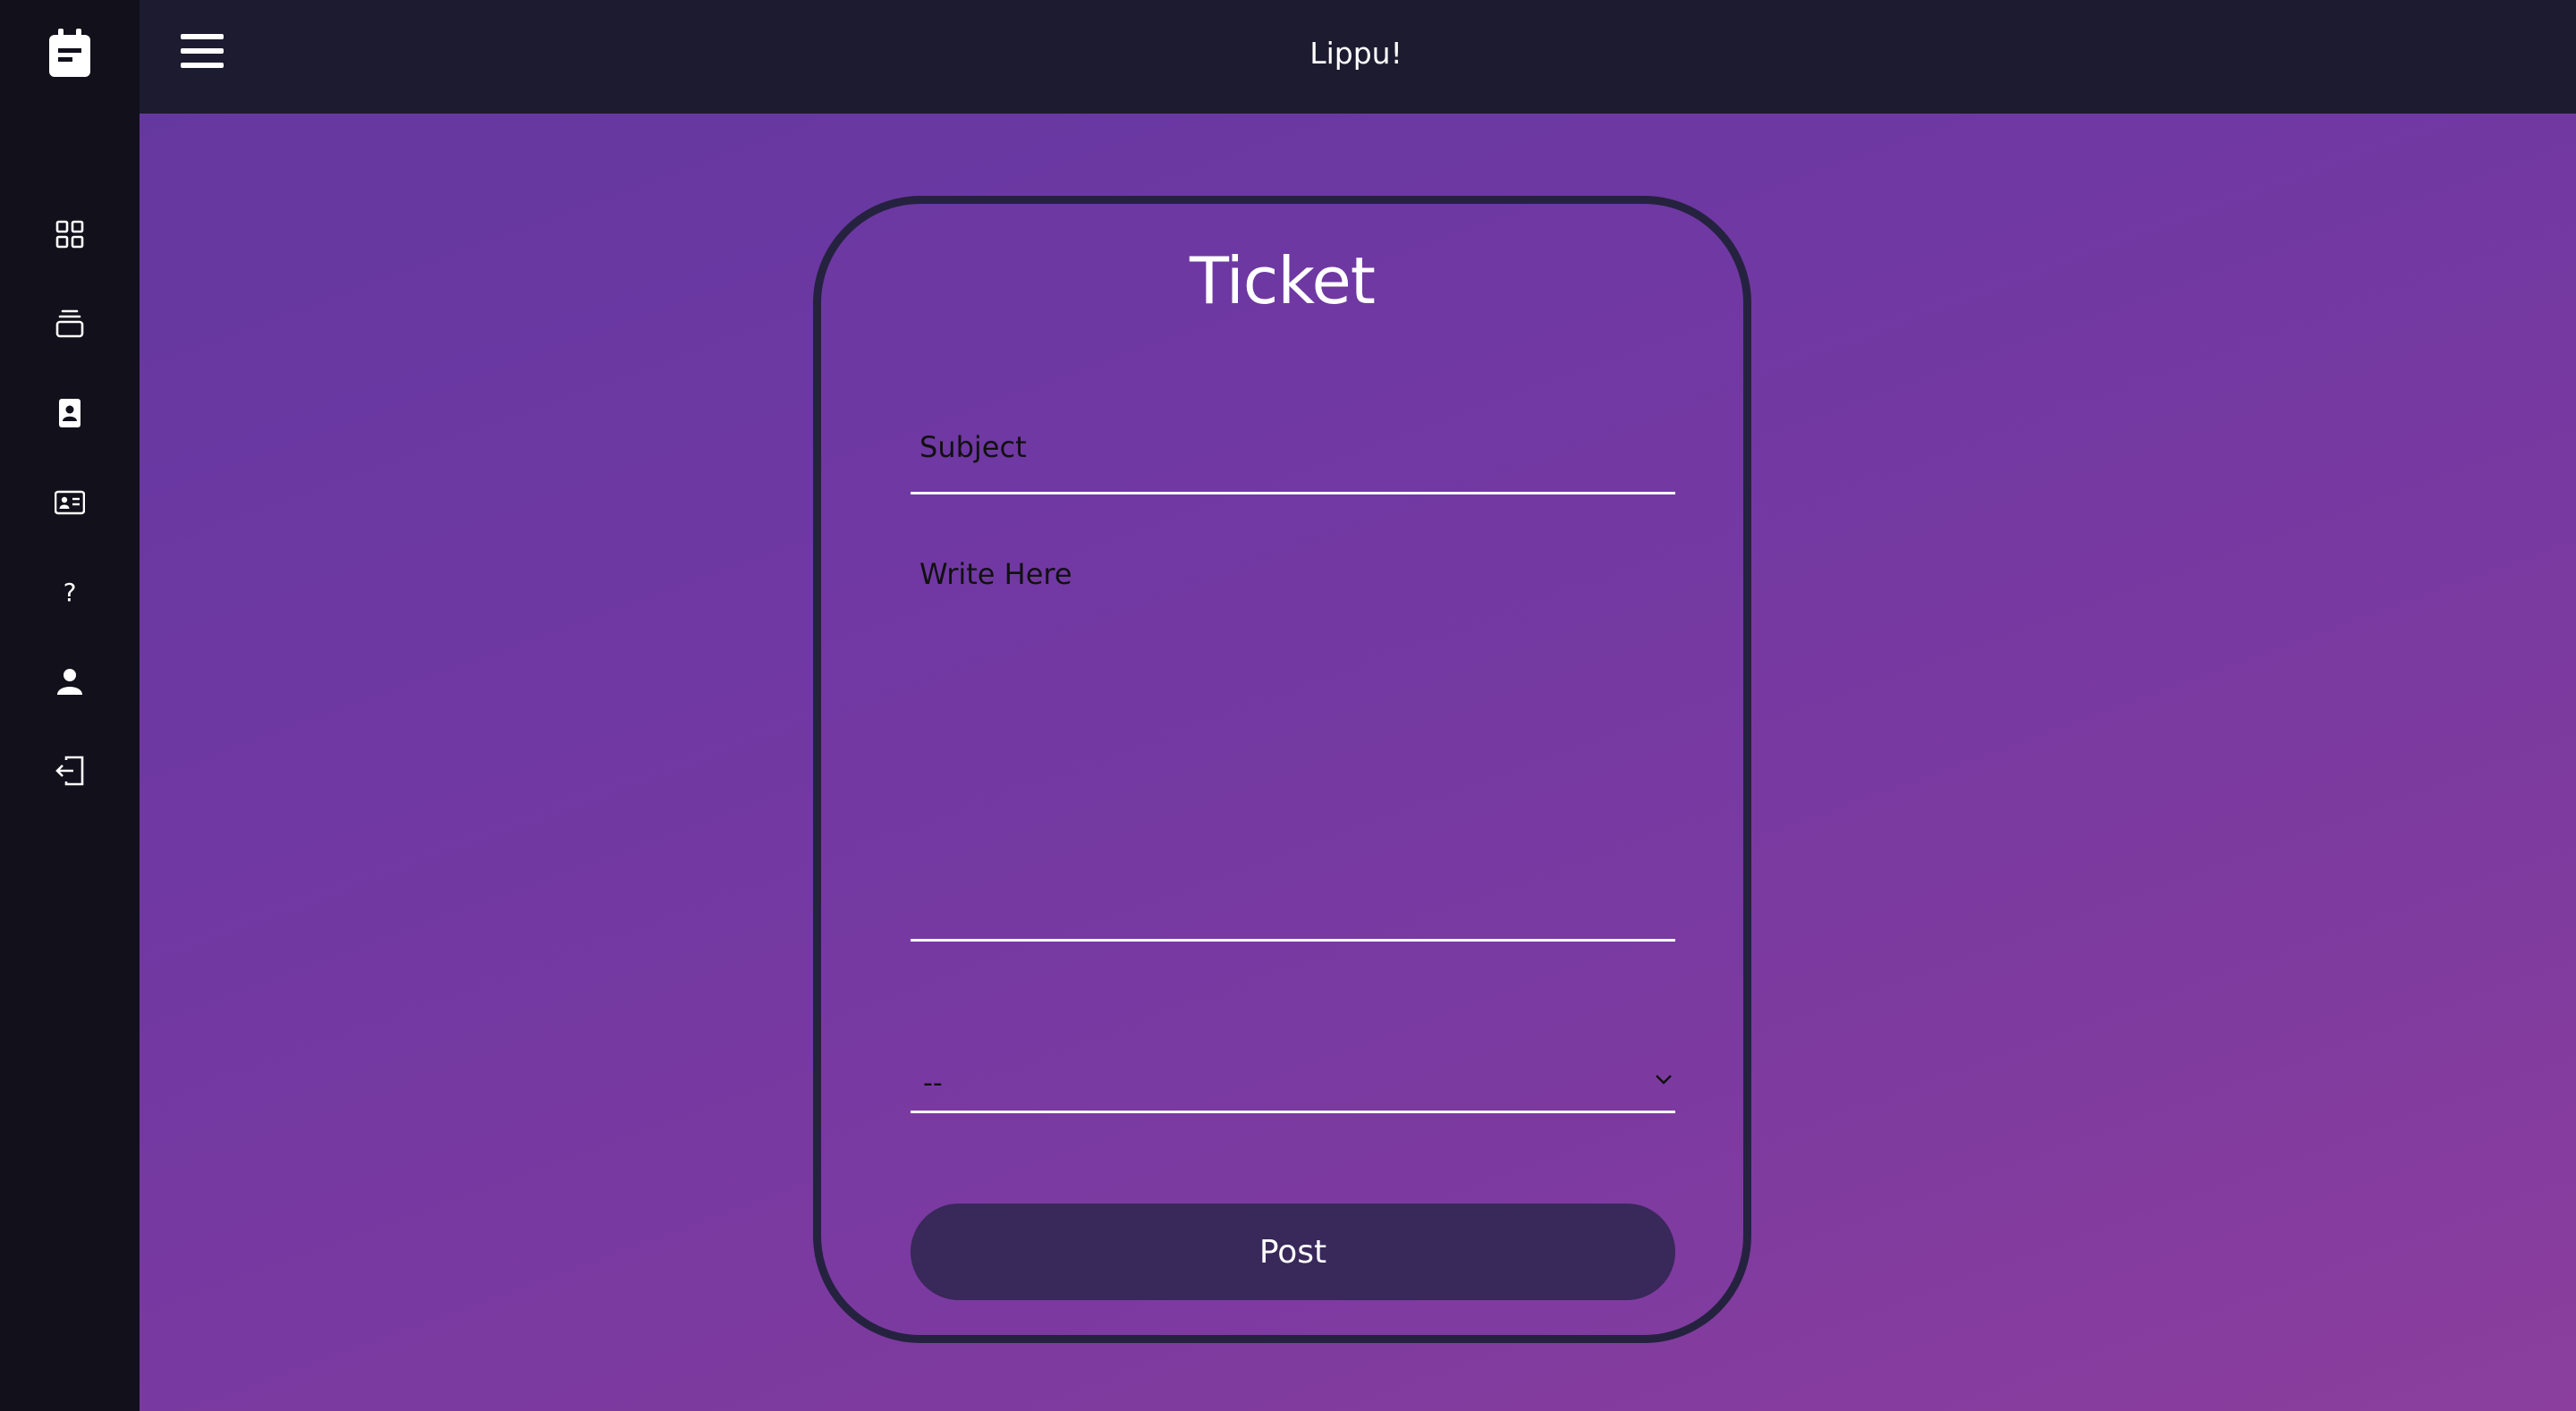 The width and height of the screenshot is (2576, 1411). I want to click on chevron-down-icon, so click(1664, 1080).